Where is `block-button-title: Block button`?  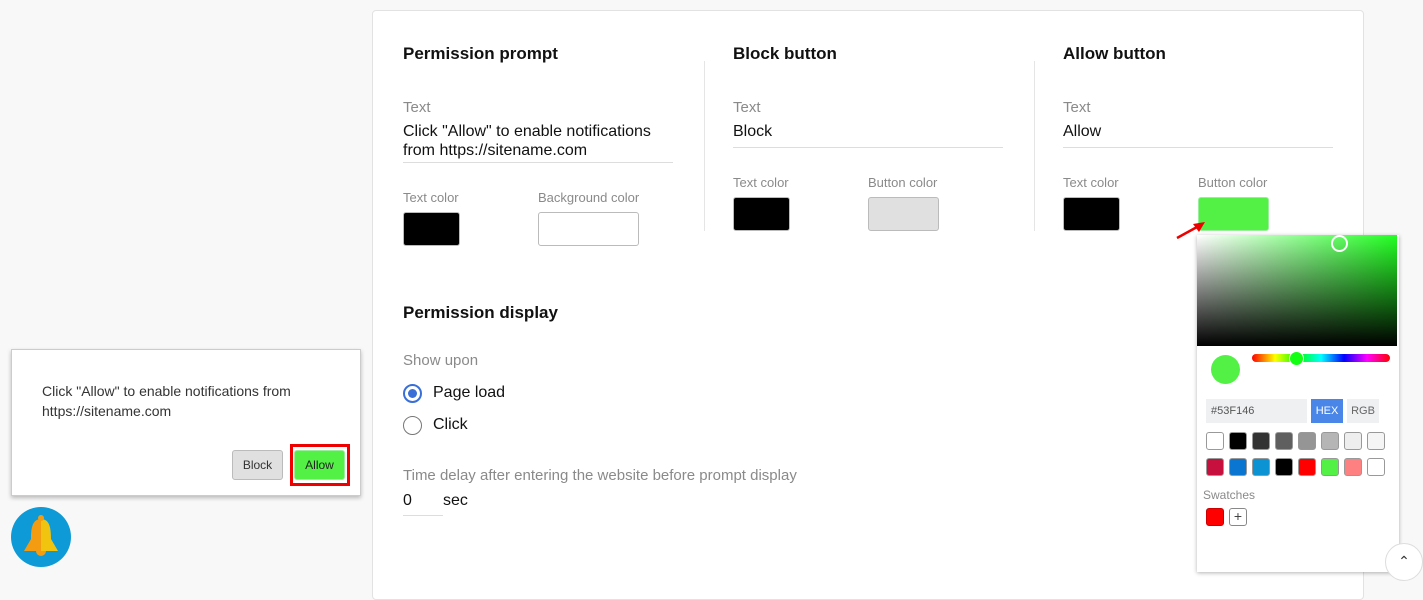 block-button-title: Block button is located at coordinates (785, 53).